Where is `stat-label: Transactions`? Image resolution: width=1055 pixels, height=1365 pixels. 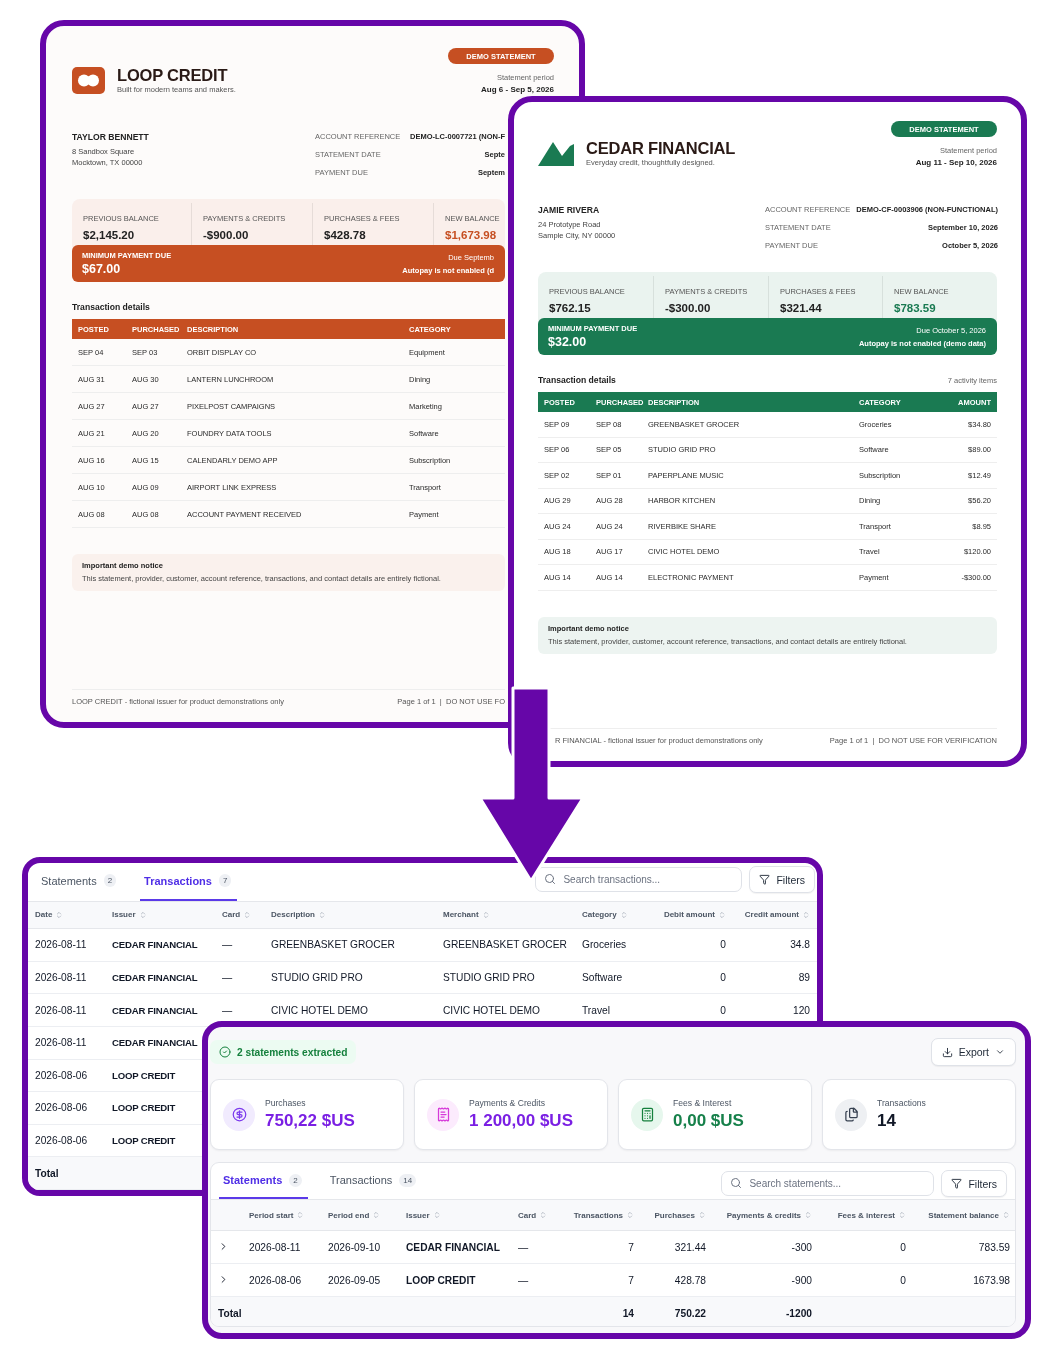 stat-label: Transactions is located at coordinates (901, 1103).